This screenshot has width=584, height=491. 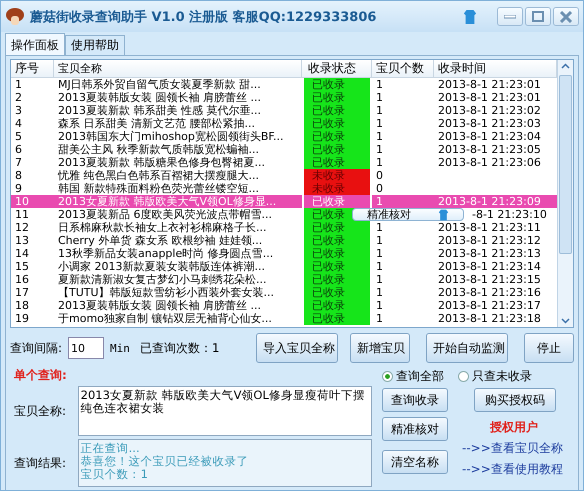 What do you see at coordinates (565, 164) in the screenshot?
I see `scroll-thumb` at bounding box center [565, 164].